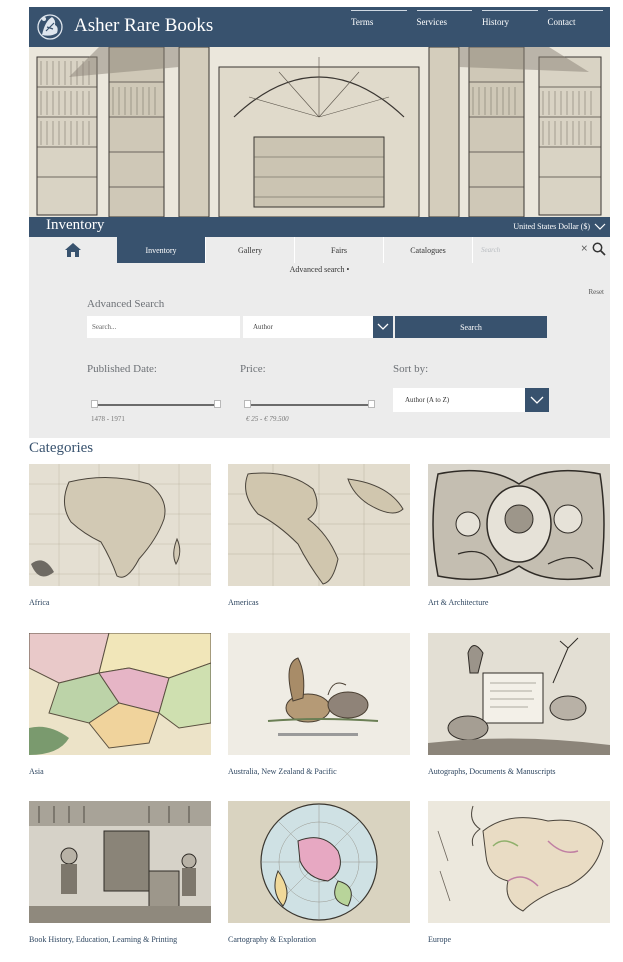 The height and width of the screenshot is (962, 623). Describe the element at coordinates (318, 327) in the screenshot. I see `field-select: Author` at that location.